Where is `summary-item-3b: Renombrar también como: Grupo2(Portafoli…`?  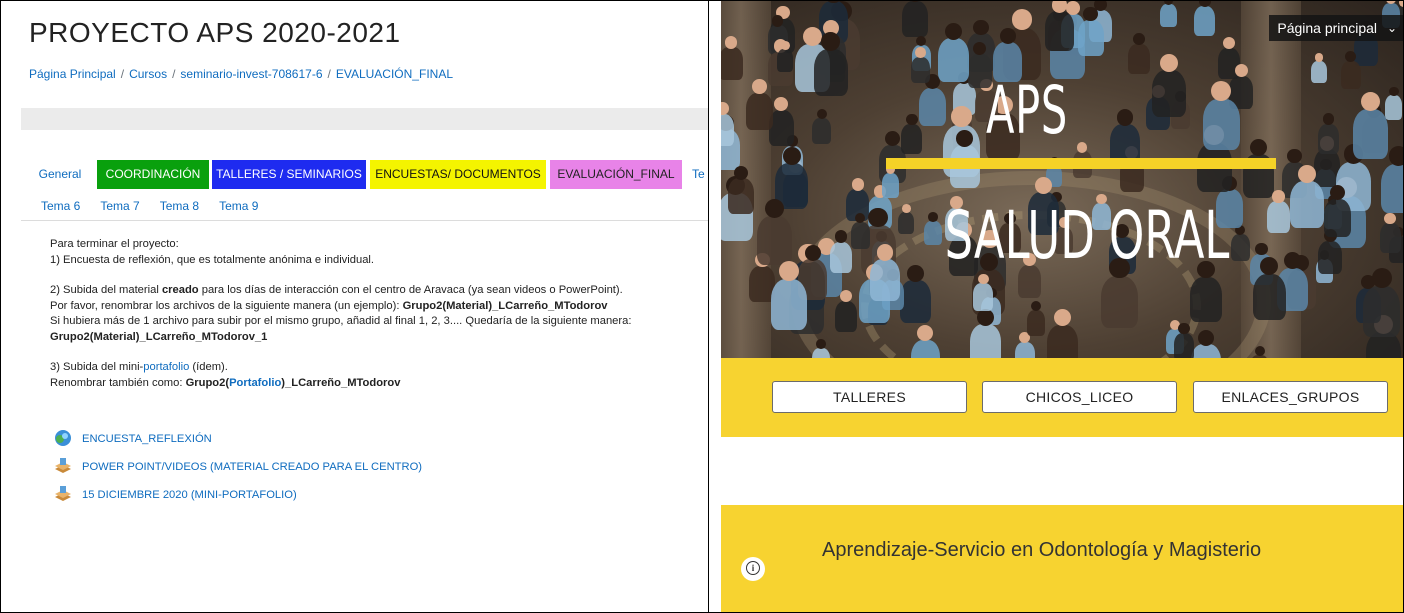 summary-item-3b: Renombrar también como: Grupo2(Portafoli… is located at coordinates (225, 382).